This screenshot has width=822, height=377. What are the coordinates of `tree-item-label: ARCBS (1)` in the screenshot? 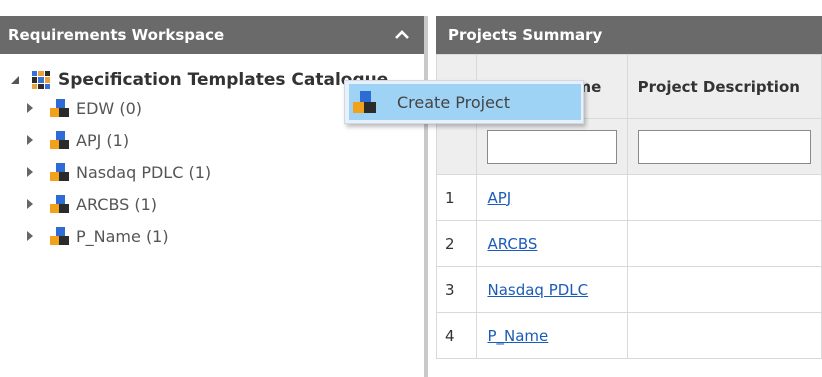 It's located at (117, 204).